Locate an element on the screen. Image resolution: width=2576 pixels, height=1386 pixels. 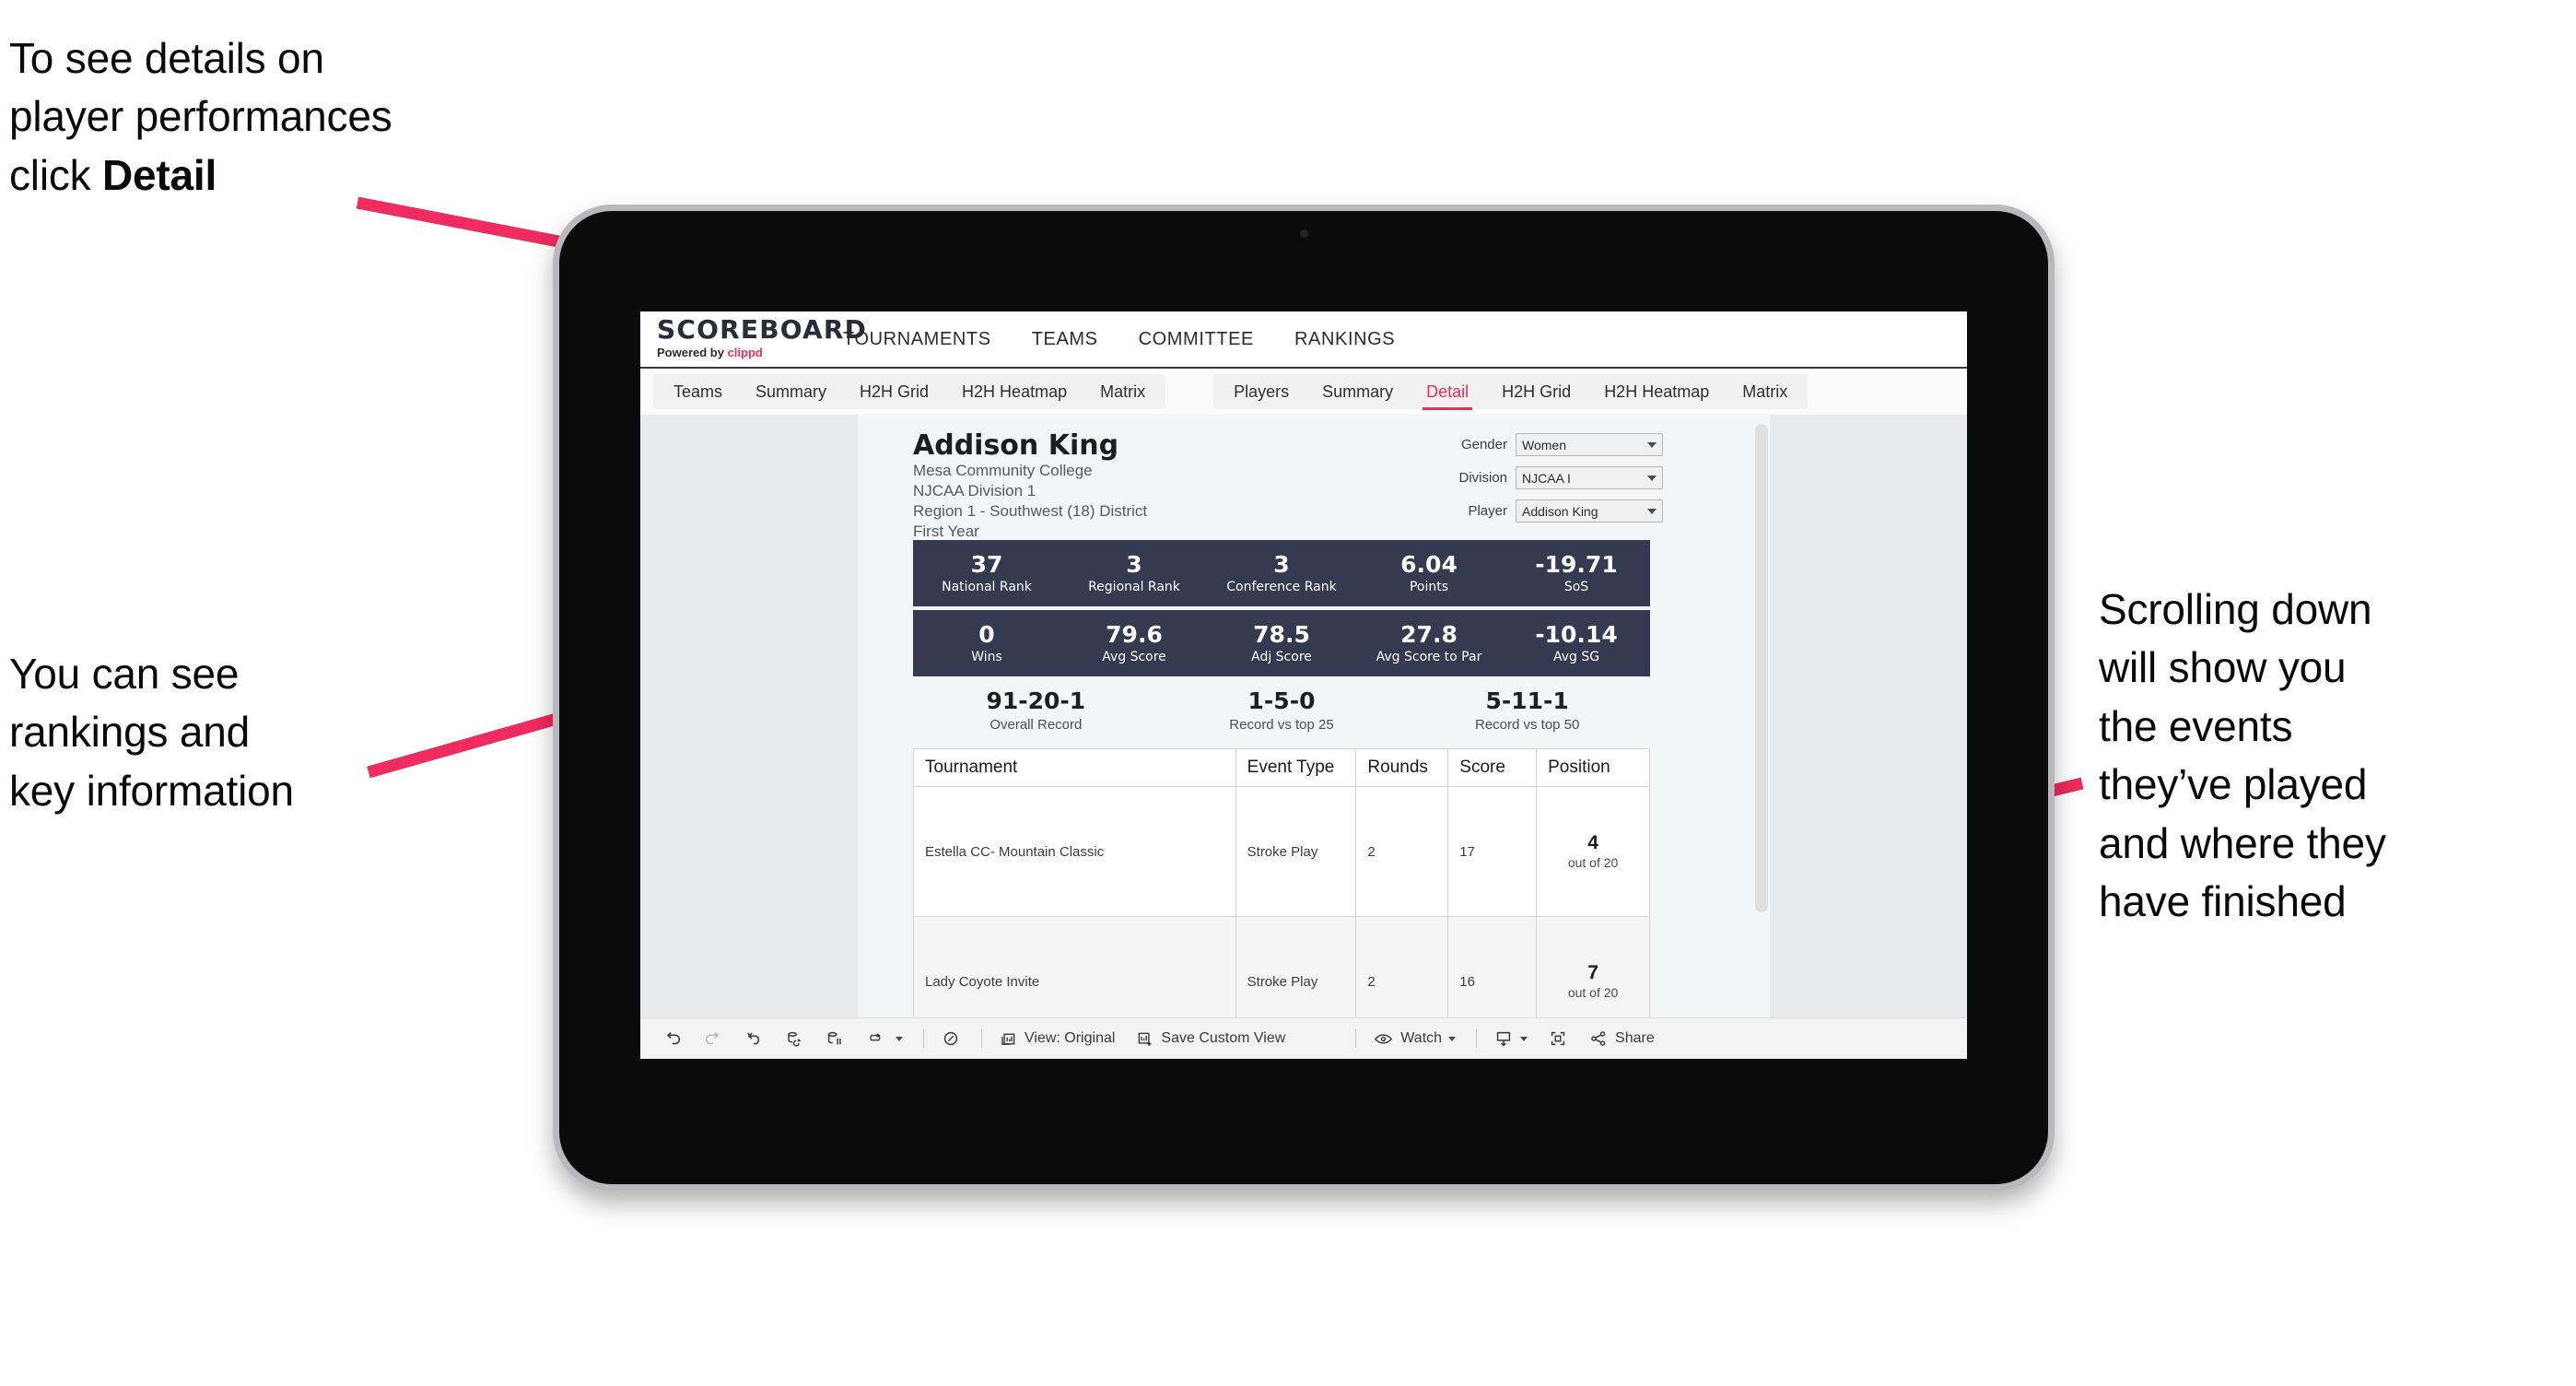
annotation-line: You can see is located at coordinates (125, 674).